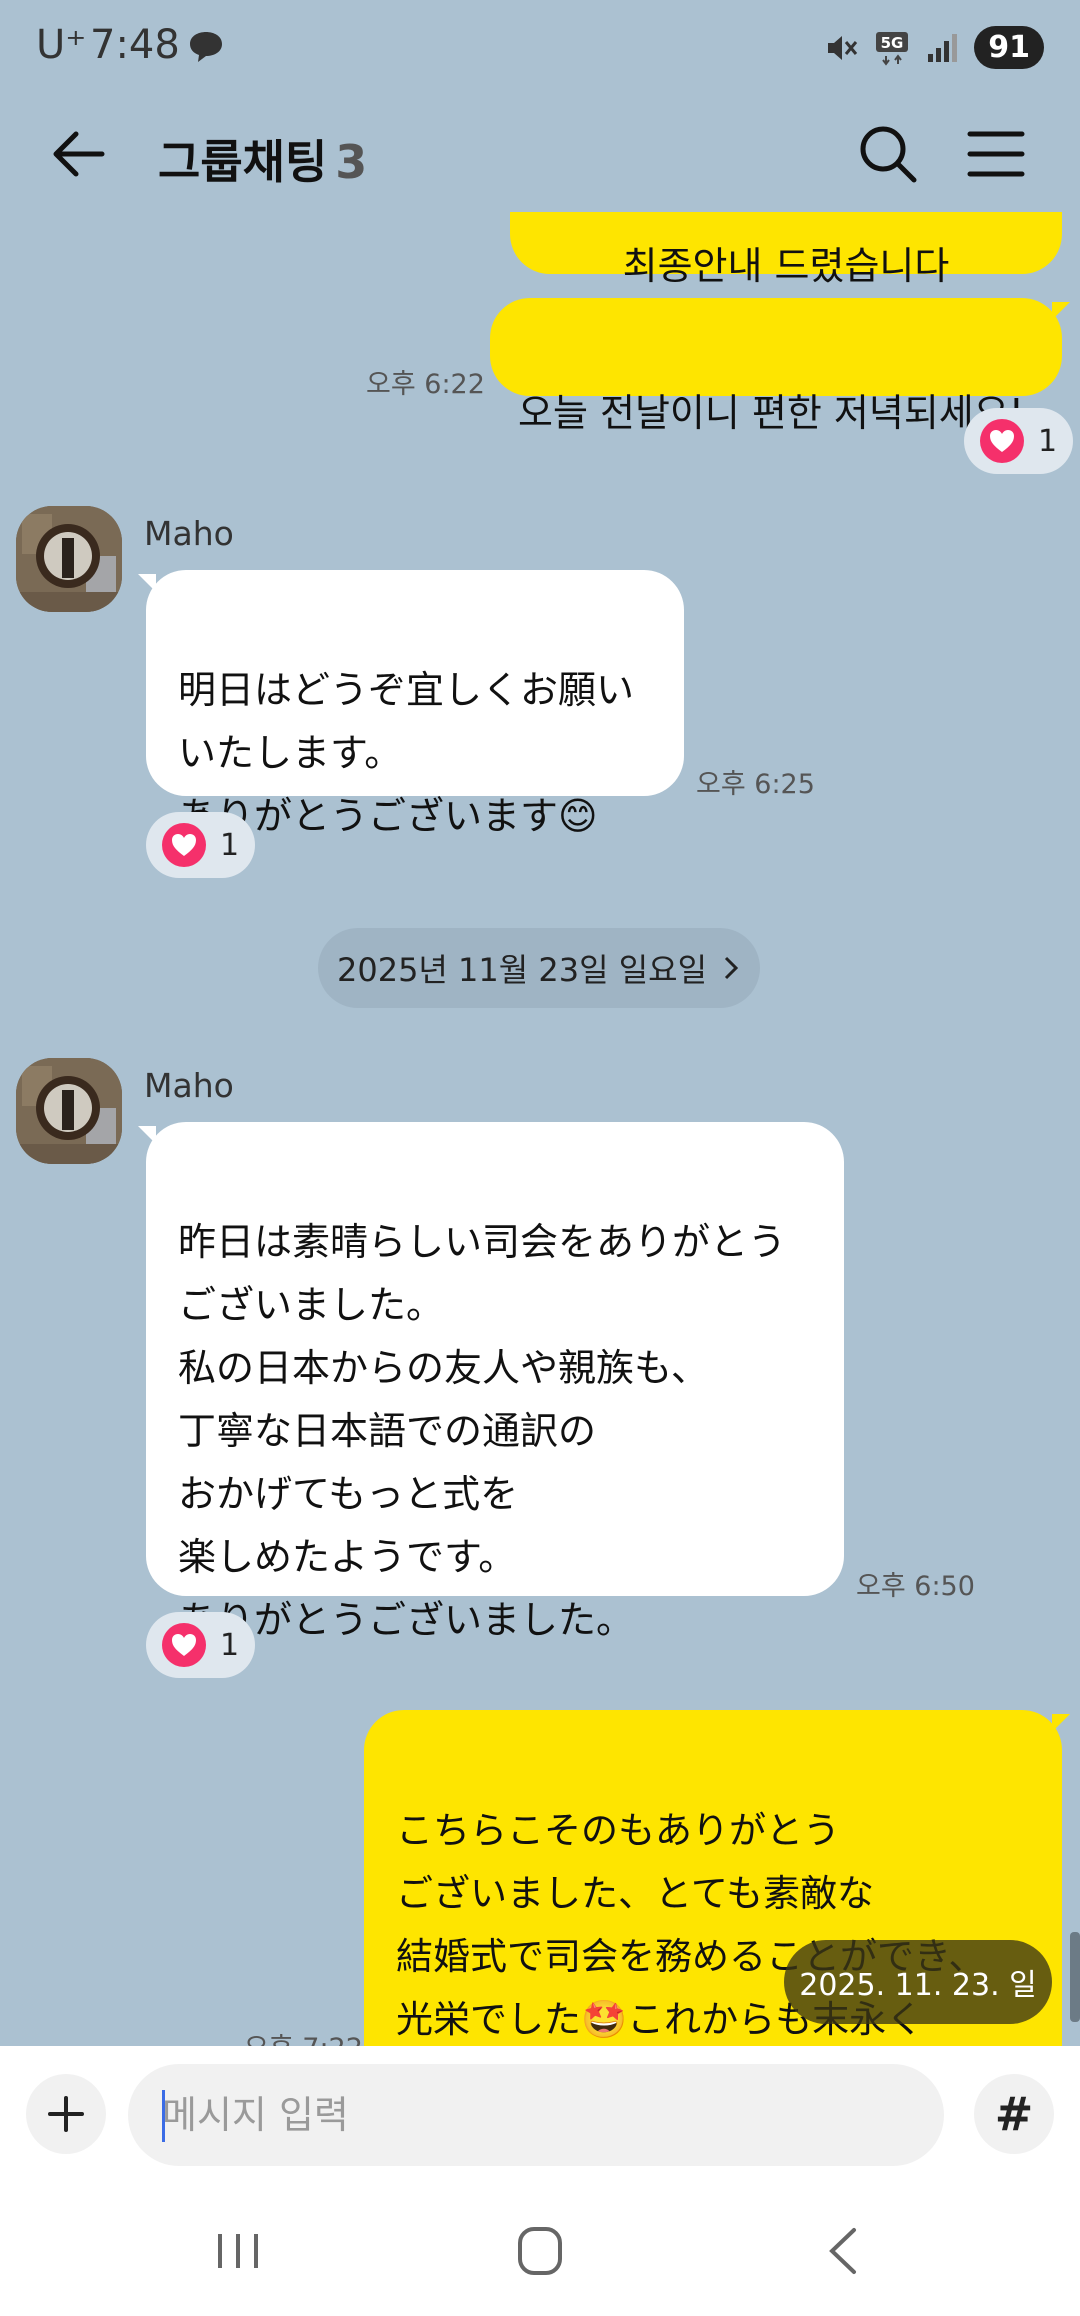 This screenshot has width=1080, height=2316. Describe the element at coordinates (1075, 1977) in the screenshot. I see `scrollbar-handle` at that location.